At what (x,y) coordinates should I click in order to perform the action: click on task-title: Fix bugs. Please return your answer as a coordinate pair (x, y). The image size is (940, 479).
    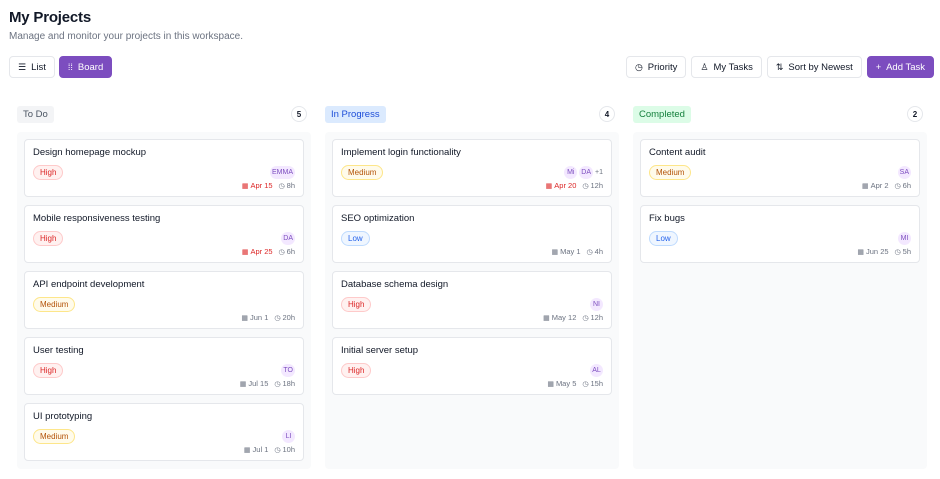
    Looking at the image, I should click on (667, 218).